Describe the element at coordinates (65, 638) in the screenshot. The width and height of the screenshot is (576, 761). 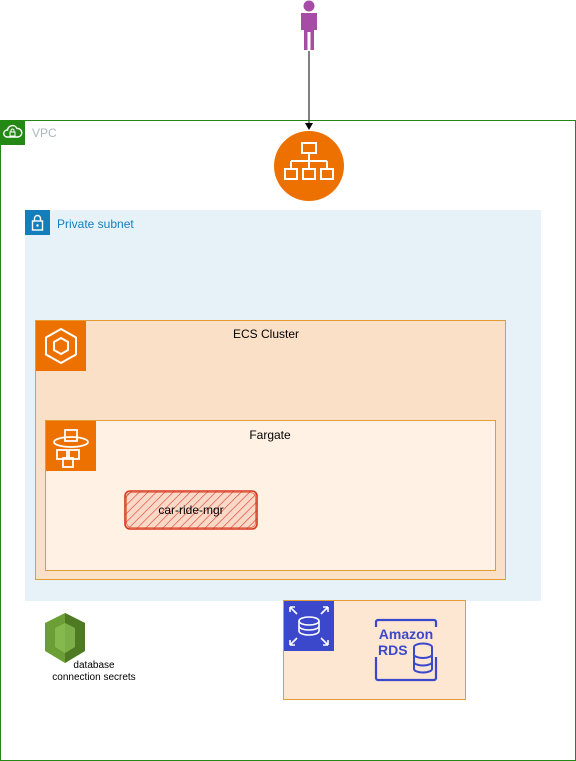
I see `secrets-manager-icon` at that location.